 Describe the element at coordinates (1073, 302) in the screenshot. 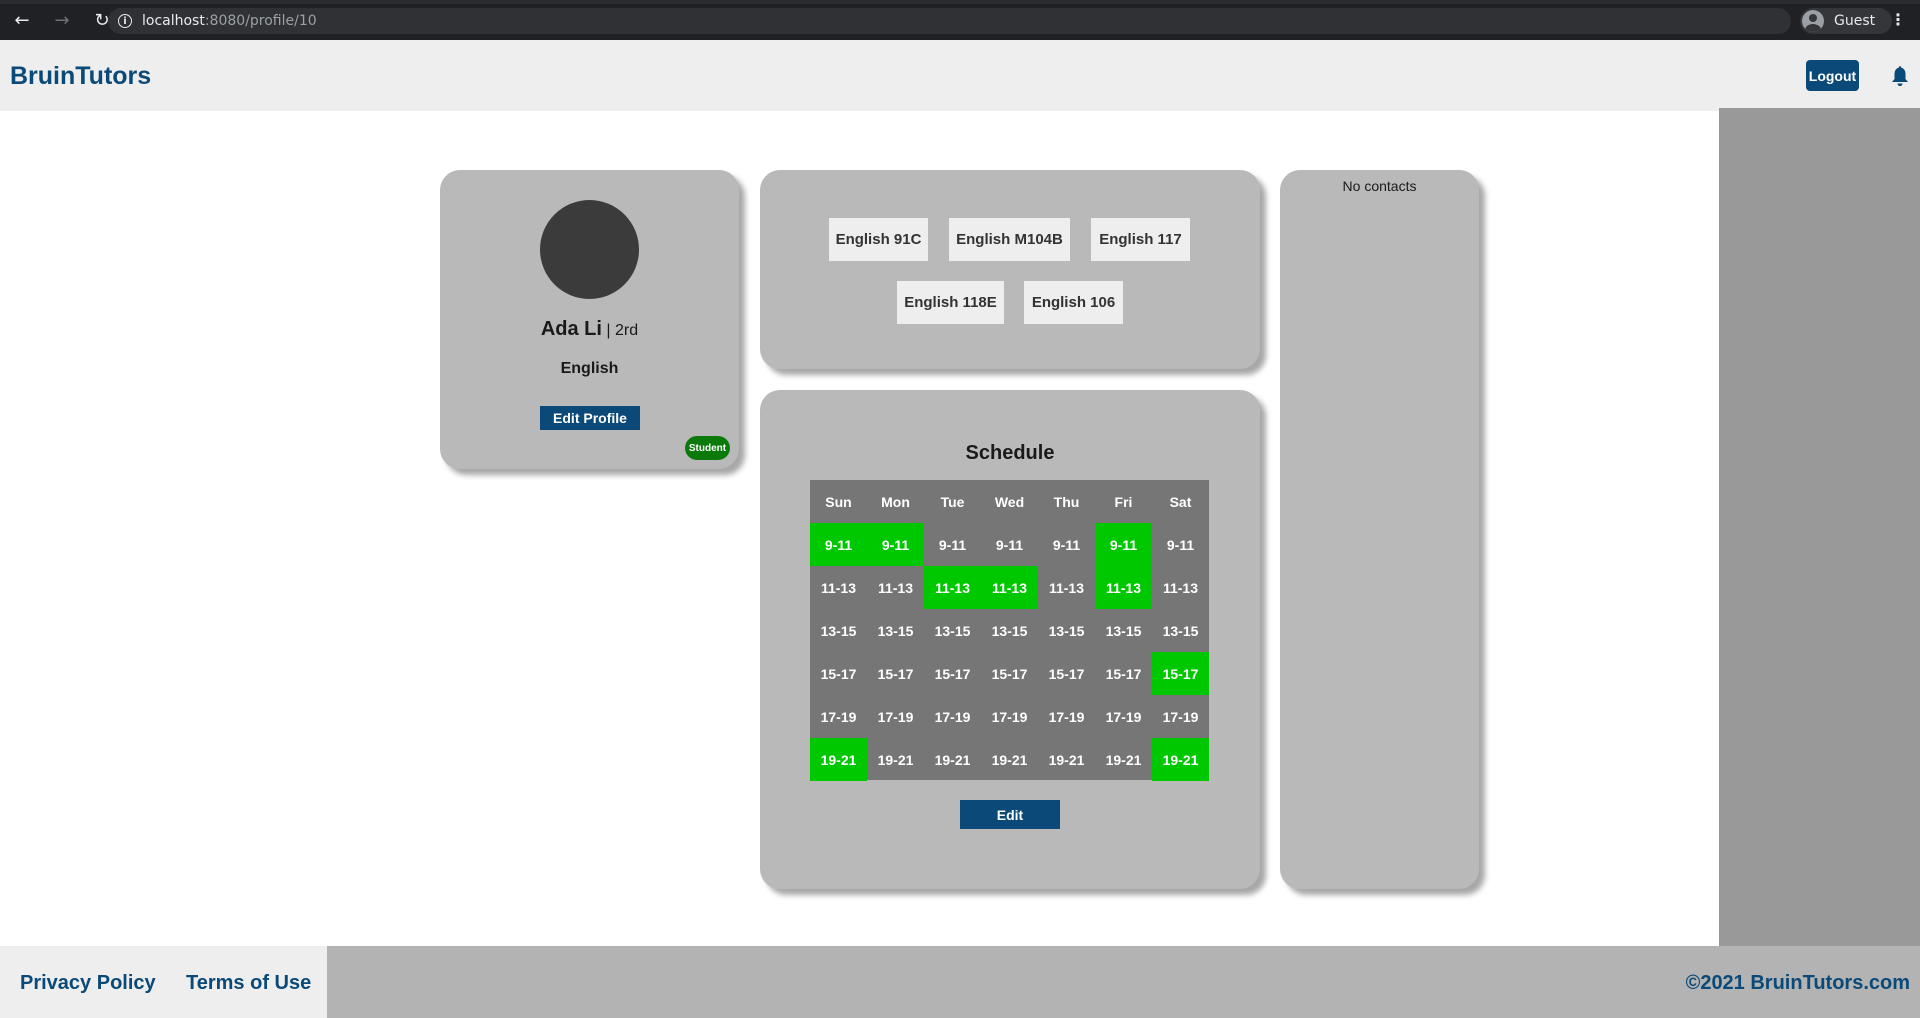

I see `course-chip: English 106` at that location.